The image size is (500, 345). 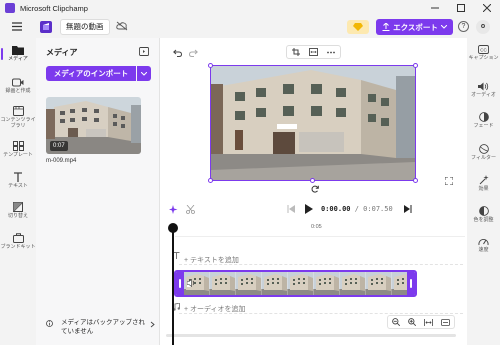 I want to click on panel-toggle-icon, so click(x=144, y=51).